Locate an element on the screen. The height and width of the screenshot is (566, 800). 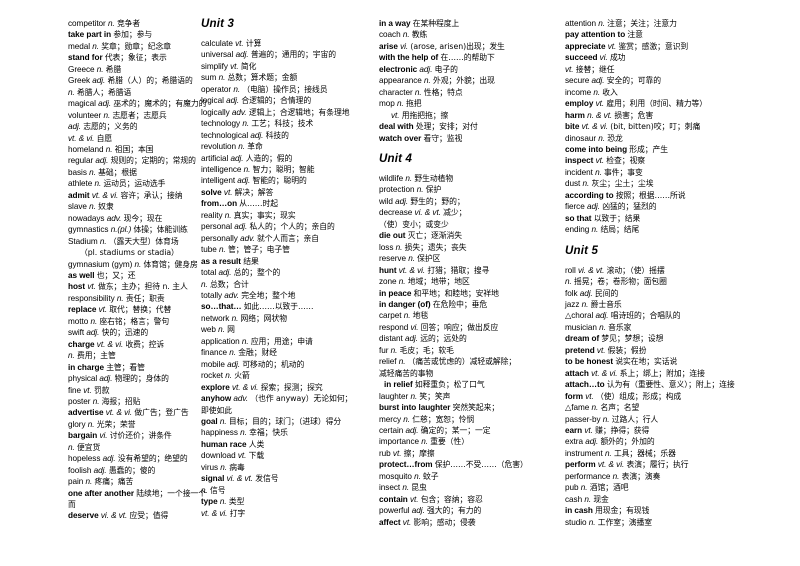
vocabulary-entry: hunt vt. & vi. 打猎；猎取；搜寻 is located at coordinates (469, 270).